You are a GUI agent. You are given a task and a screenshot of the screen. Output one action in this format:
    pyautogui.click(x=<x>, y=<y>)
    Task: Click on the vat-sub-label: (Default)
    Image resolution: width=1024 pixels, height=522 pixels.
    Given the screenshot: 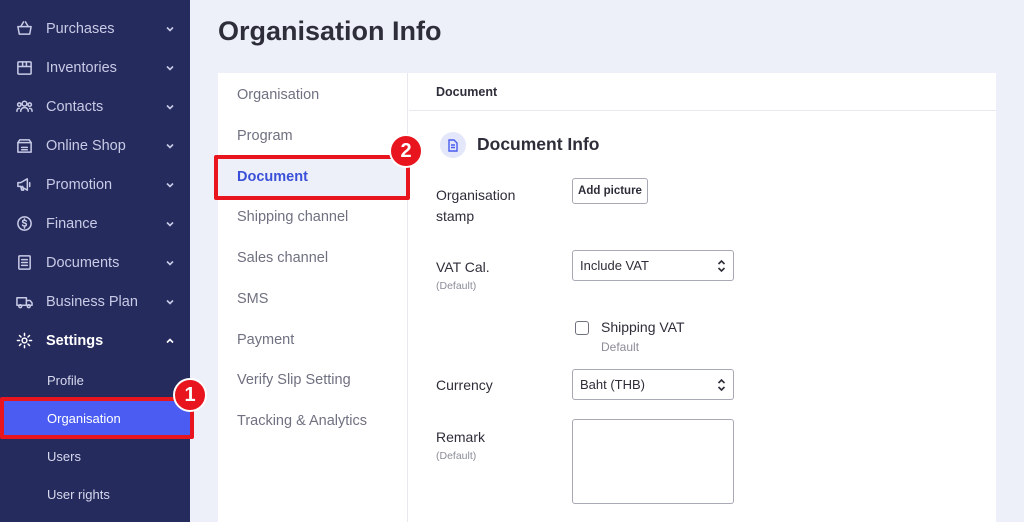 What is the action you would take?
    pyautogui.click(x=456, y=286)
    